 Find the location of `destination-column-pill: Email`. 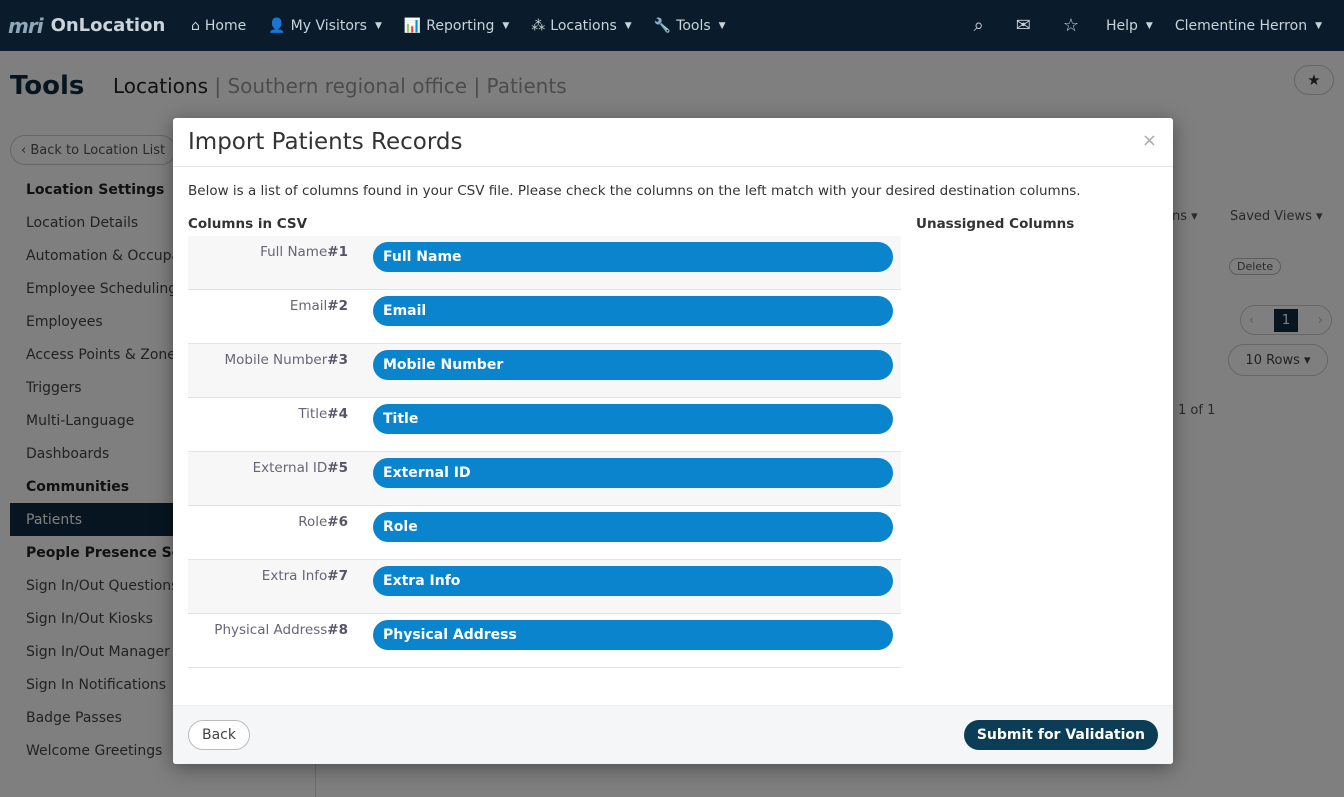

destination-column-pill: Email is located at coordinates (633, 311).